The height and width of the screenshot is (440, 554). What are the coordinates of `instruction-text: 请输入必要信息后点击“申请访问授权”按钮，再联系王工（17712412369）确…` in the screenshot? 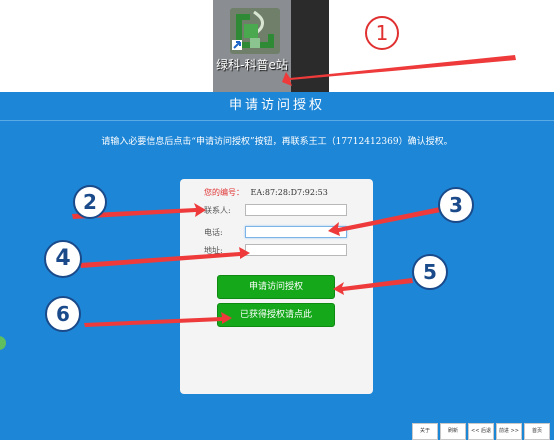 It's located at (277, 142).